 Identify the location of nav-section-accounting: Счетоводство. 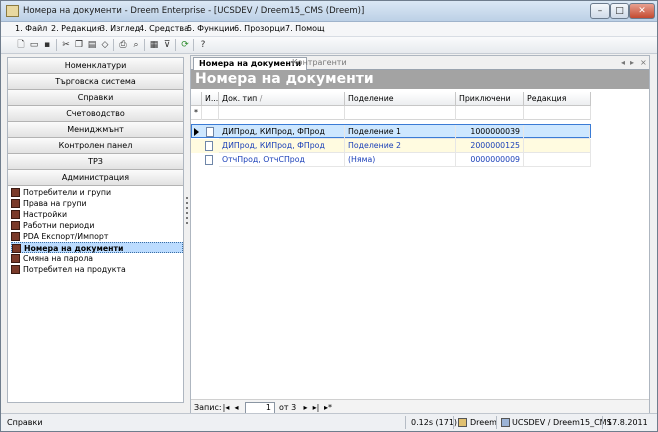
(95, 114).